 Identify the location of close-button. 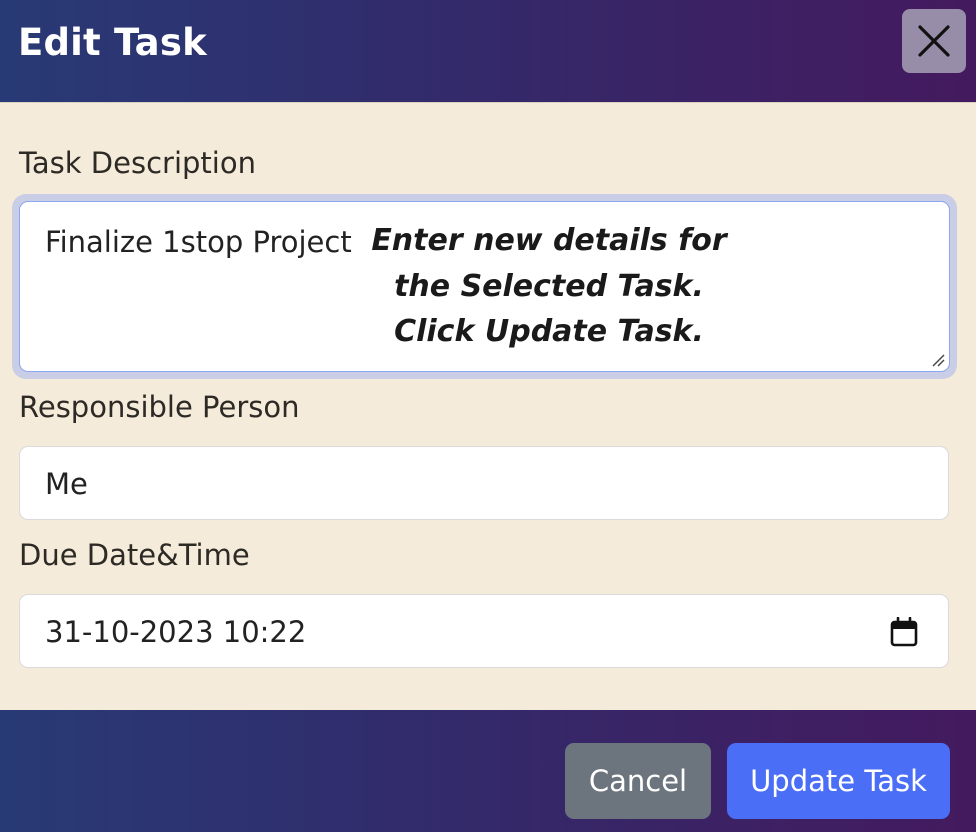
(934, 41).